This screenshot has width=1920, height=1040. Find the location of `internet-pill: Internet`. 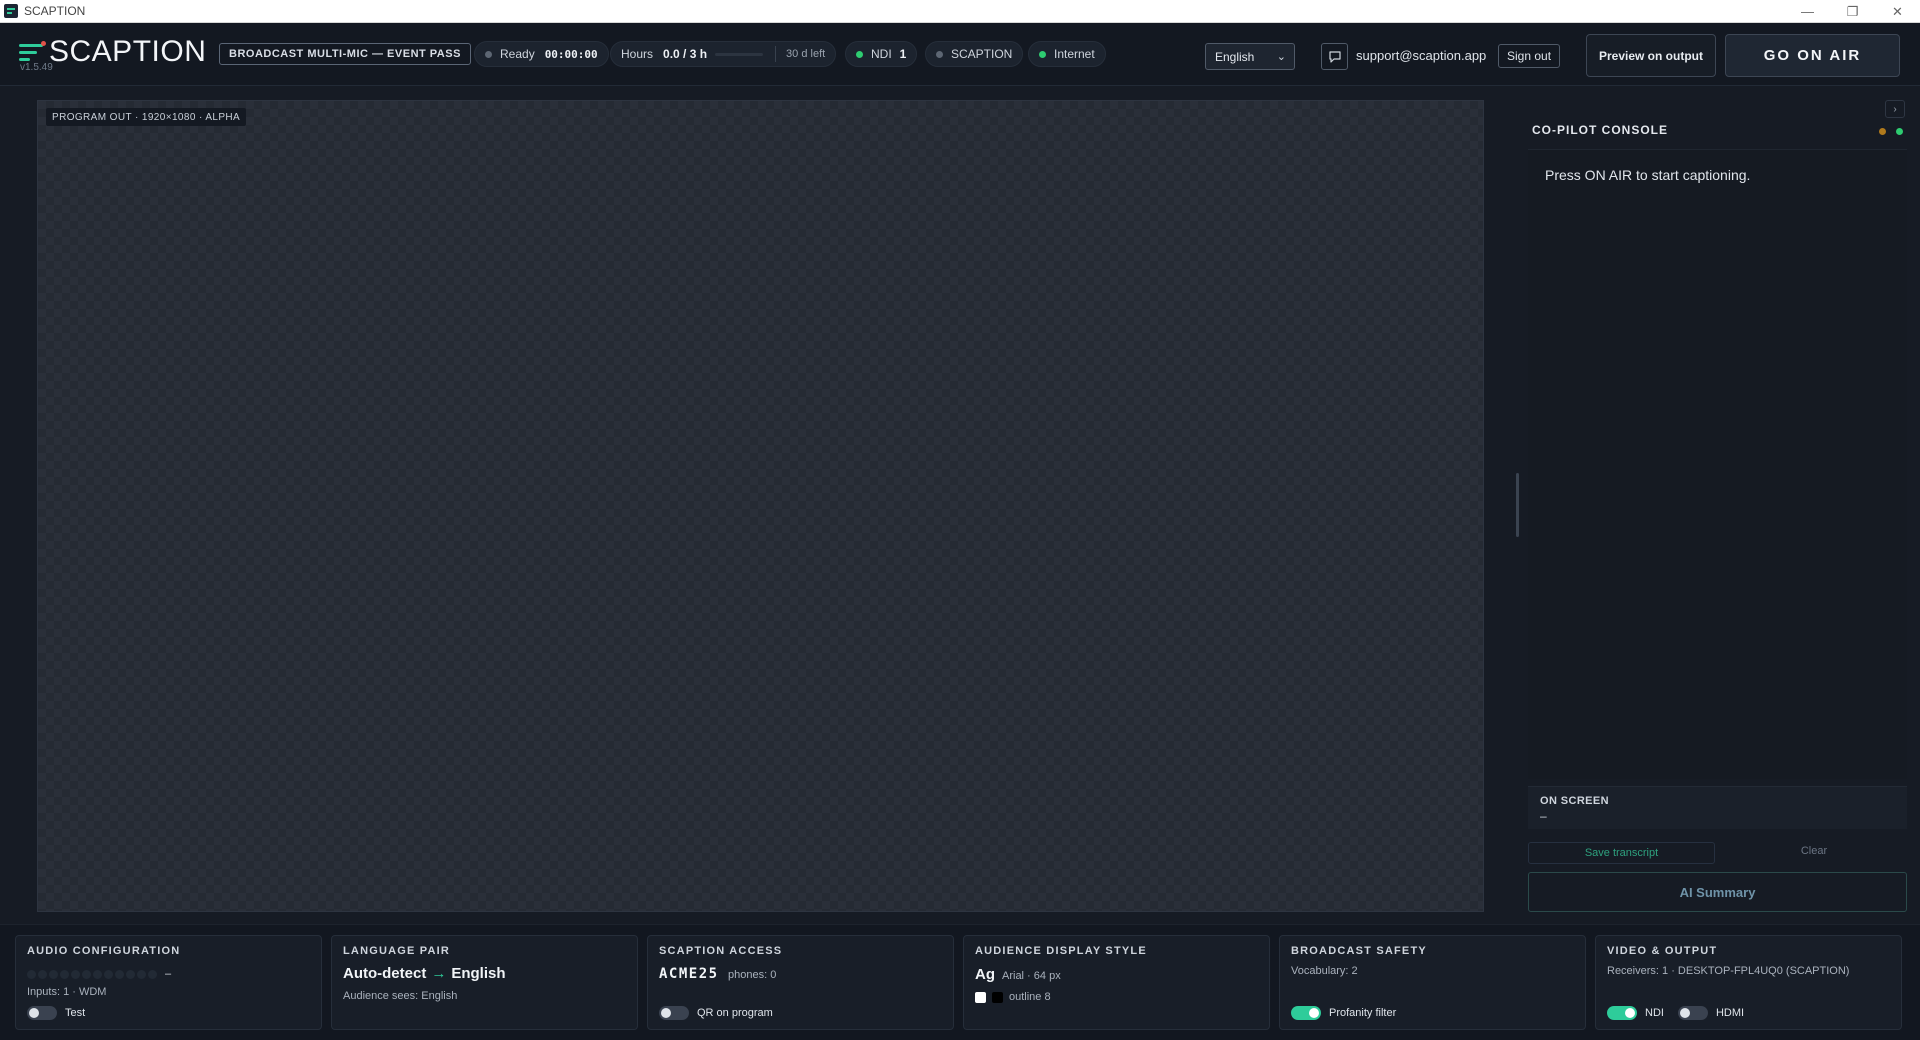

internet-pill: Internet is located at coordinates (1067, 54).